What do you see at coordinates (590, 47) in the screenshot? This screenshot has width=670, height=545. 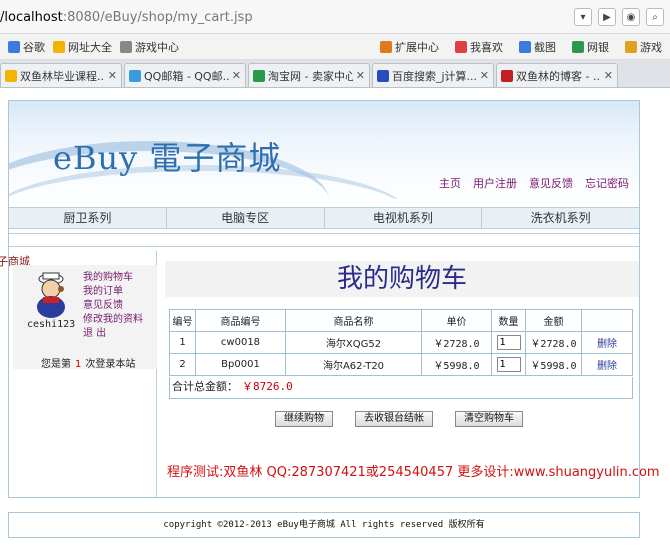 I see `netbank: 网银` at bounding box center [590, 47].